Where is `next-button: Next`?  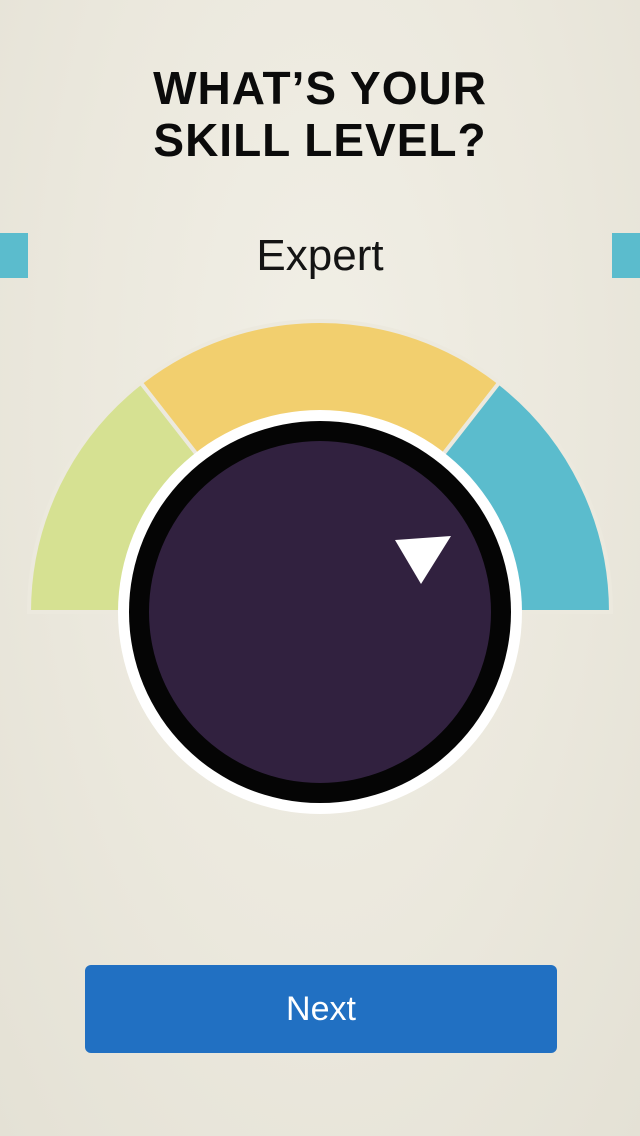
next-button: Next is located at coordinates (321, 1009).